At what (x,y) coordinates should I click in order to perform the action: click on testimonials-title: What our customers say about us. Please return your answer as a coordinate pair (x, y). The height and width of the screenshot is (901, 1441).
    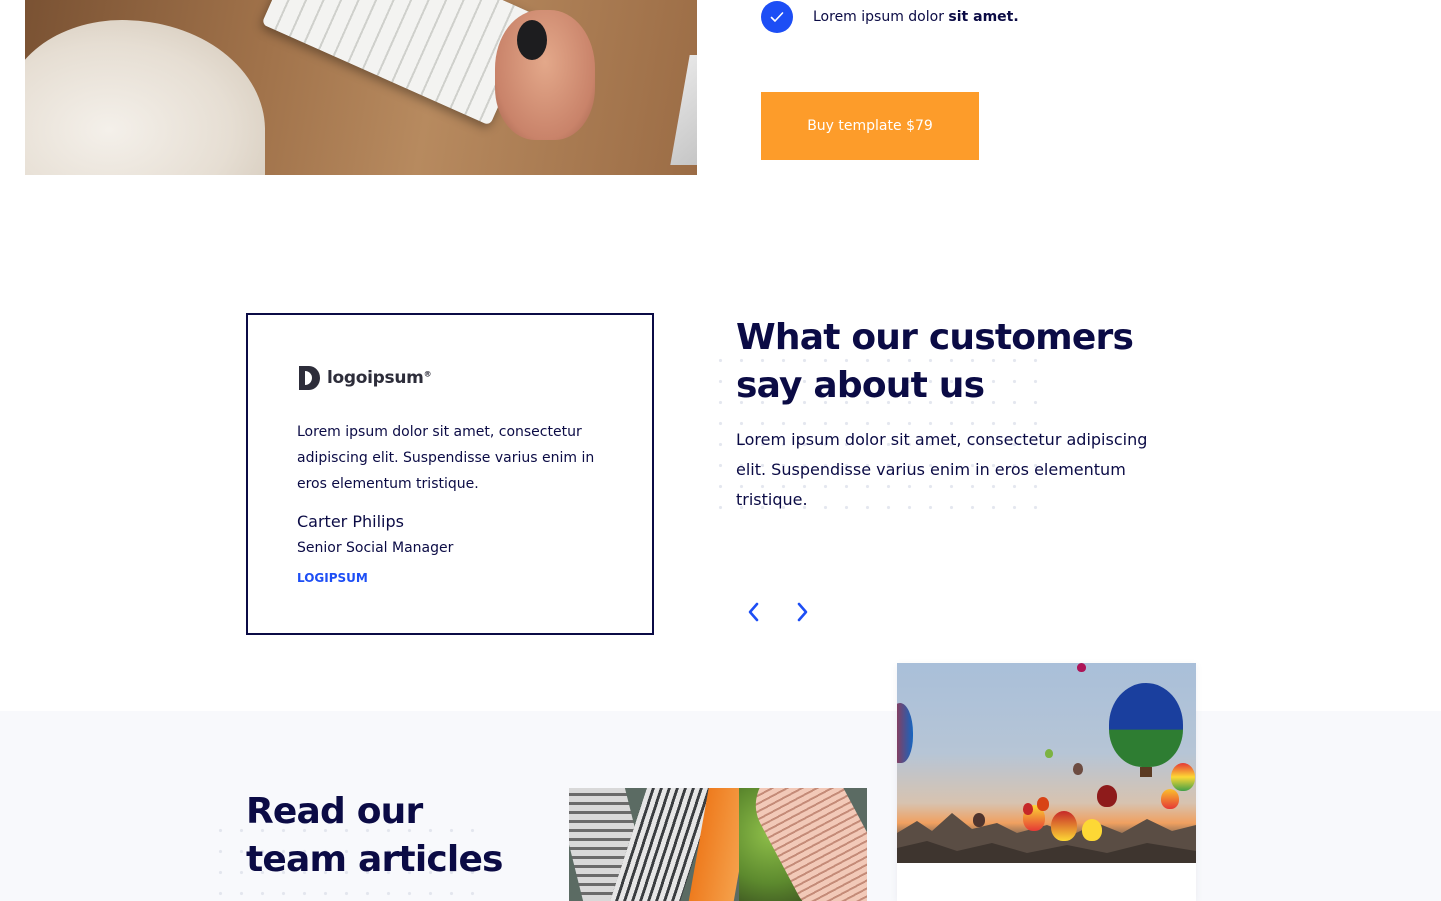
    Looking at the image, I should click on (935, 361).